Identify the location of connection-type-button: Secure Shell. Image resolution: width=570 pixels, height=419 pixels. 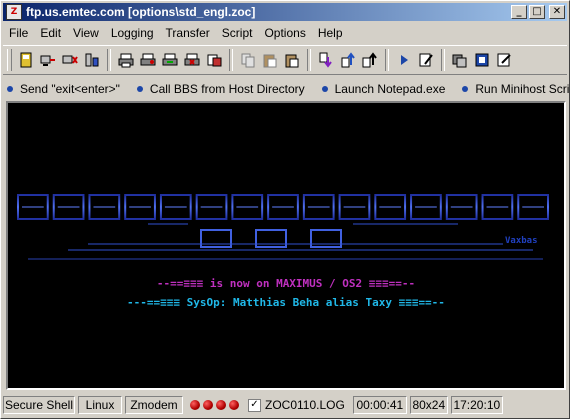
(39, 405).